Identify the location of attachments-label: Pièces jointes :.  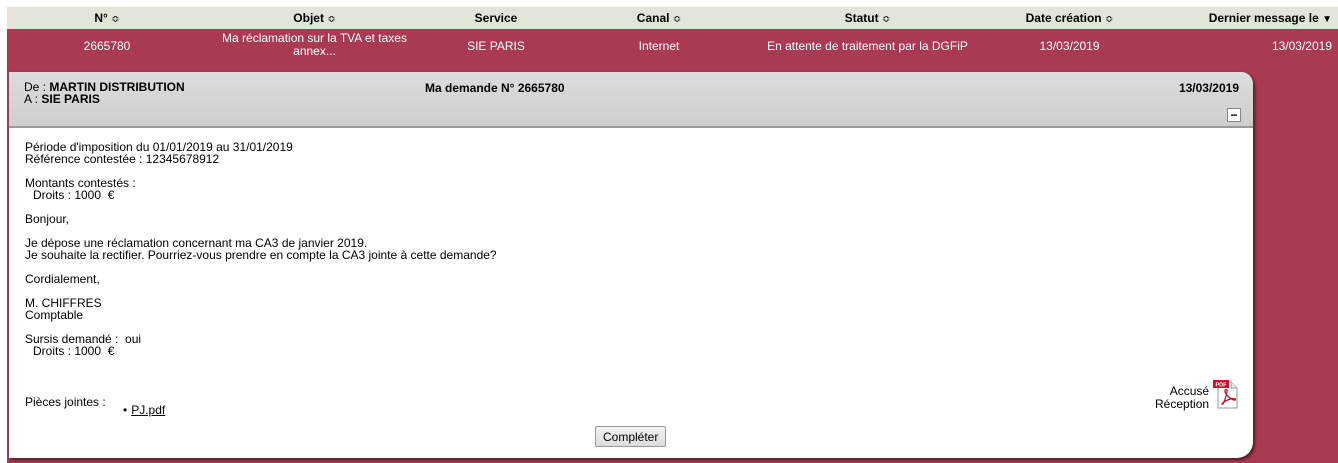
(65, 402).